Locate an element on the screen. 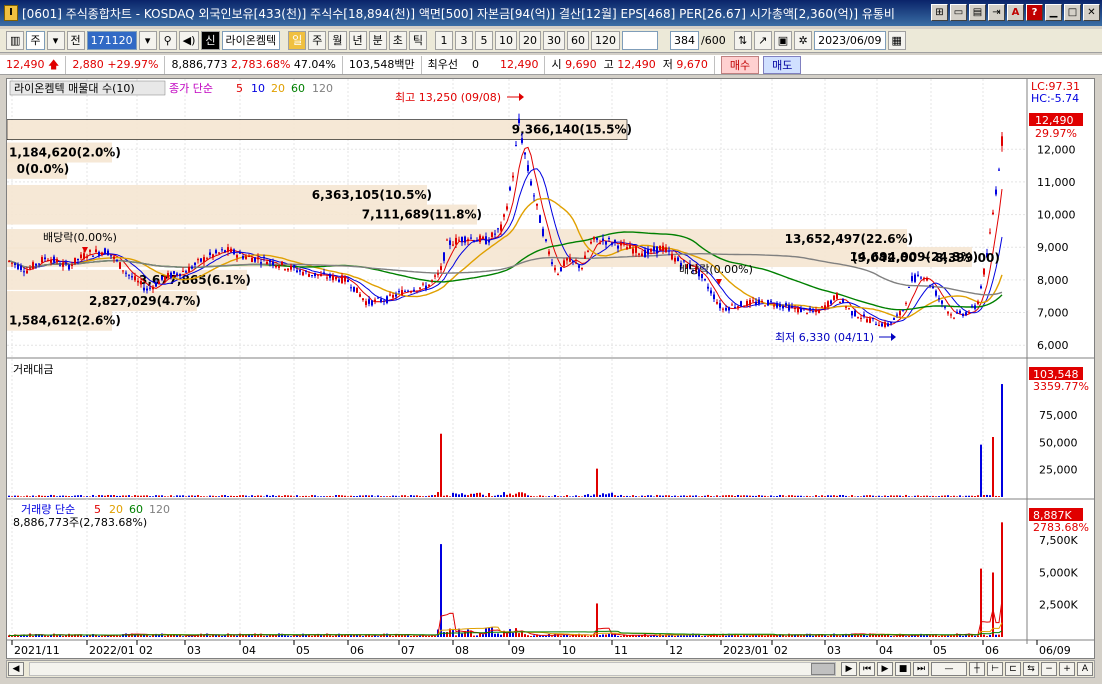 The image size is (1102, 684). period-tick: 틱 is located at coordinates (418, 40).